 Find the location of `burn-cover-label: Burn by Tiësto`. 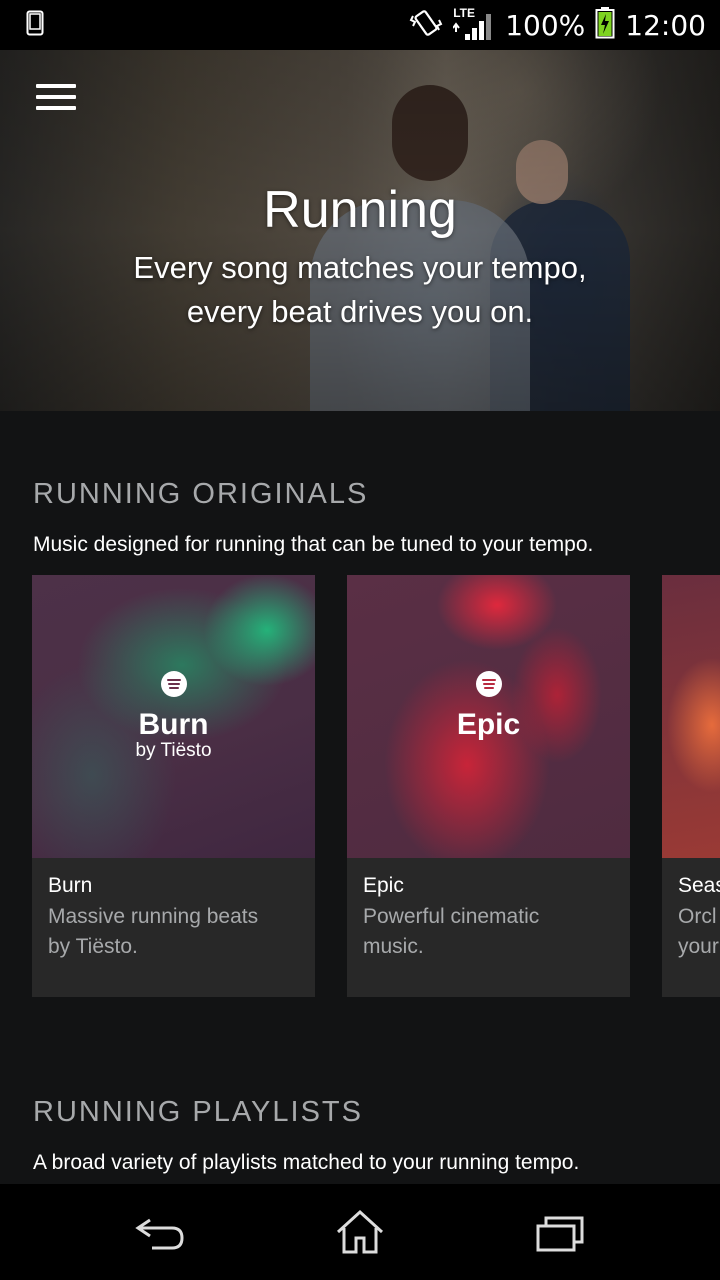

burn-cover-label: Burn by Tiësto is located at coordinates (173, 716).